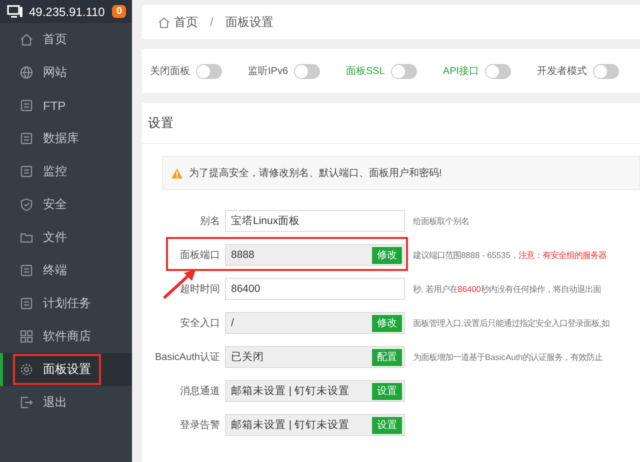  Describe the element at coordinates (67, 11) in the screenshot. I see `server-ip: 49.235.91.110` at that location.